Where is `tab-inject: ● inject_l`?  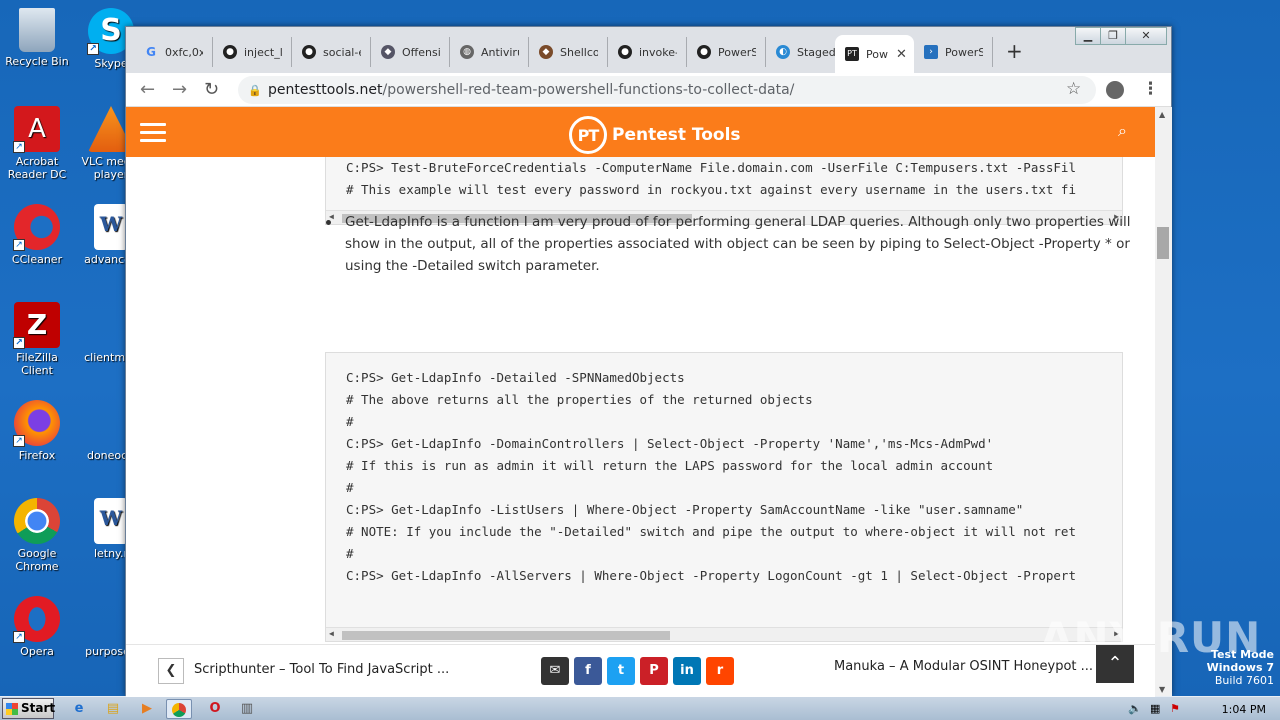
tab-inject: ● inject_l is located at coordinates (252, 52).